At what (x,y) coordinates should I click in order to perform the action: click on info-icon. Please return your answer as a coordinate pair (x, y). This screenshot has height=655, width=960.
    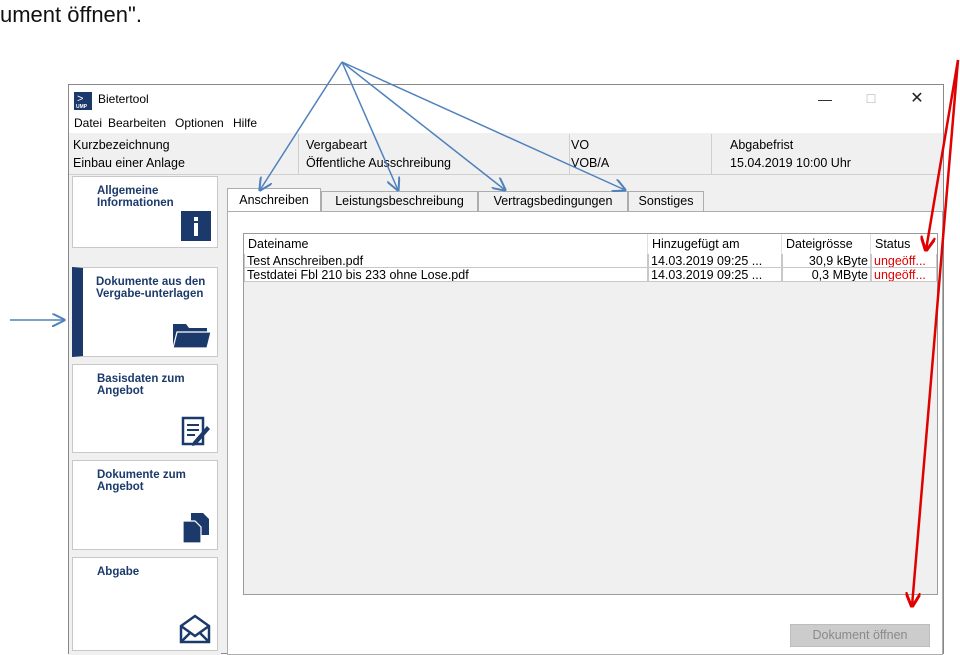
    Looking at the image, I should click on (196, 226).